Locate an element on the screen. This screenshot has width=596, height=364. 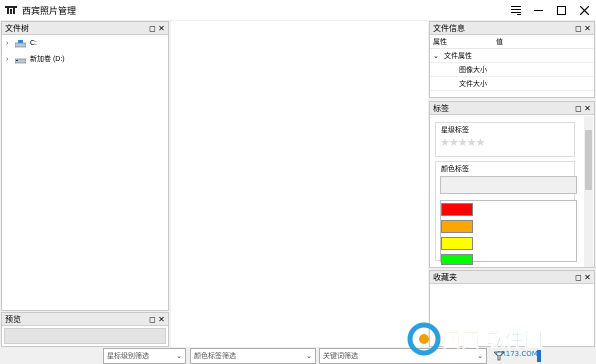
star-filter-select: 星标级别筛选 ⌄ is located at coordinates (144, 356).